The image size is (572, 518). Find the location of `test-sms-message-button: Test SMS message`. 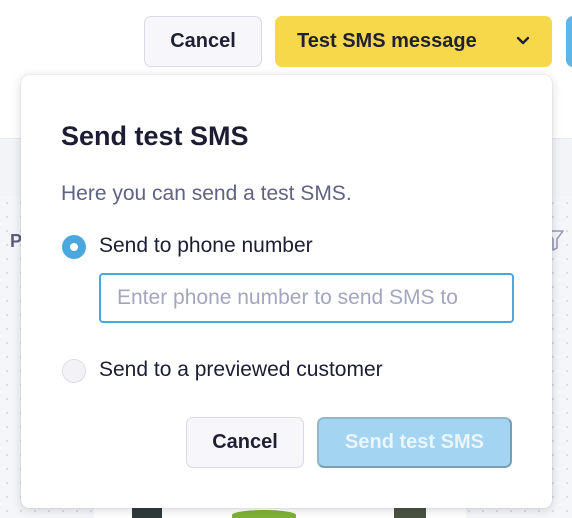

test-sms-message-button: Test SMS message is located at coordinates (413, 41).